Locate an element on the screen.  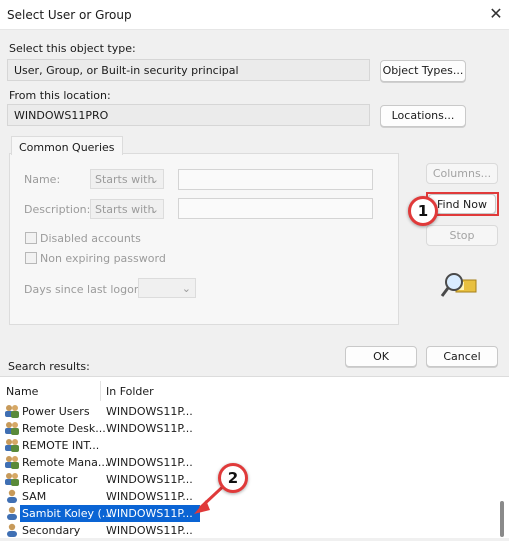
name-mode-combo: Starts with ⌄ is located at coordinates (127, 179).